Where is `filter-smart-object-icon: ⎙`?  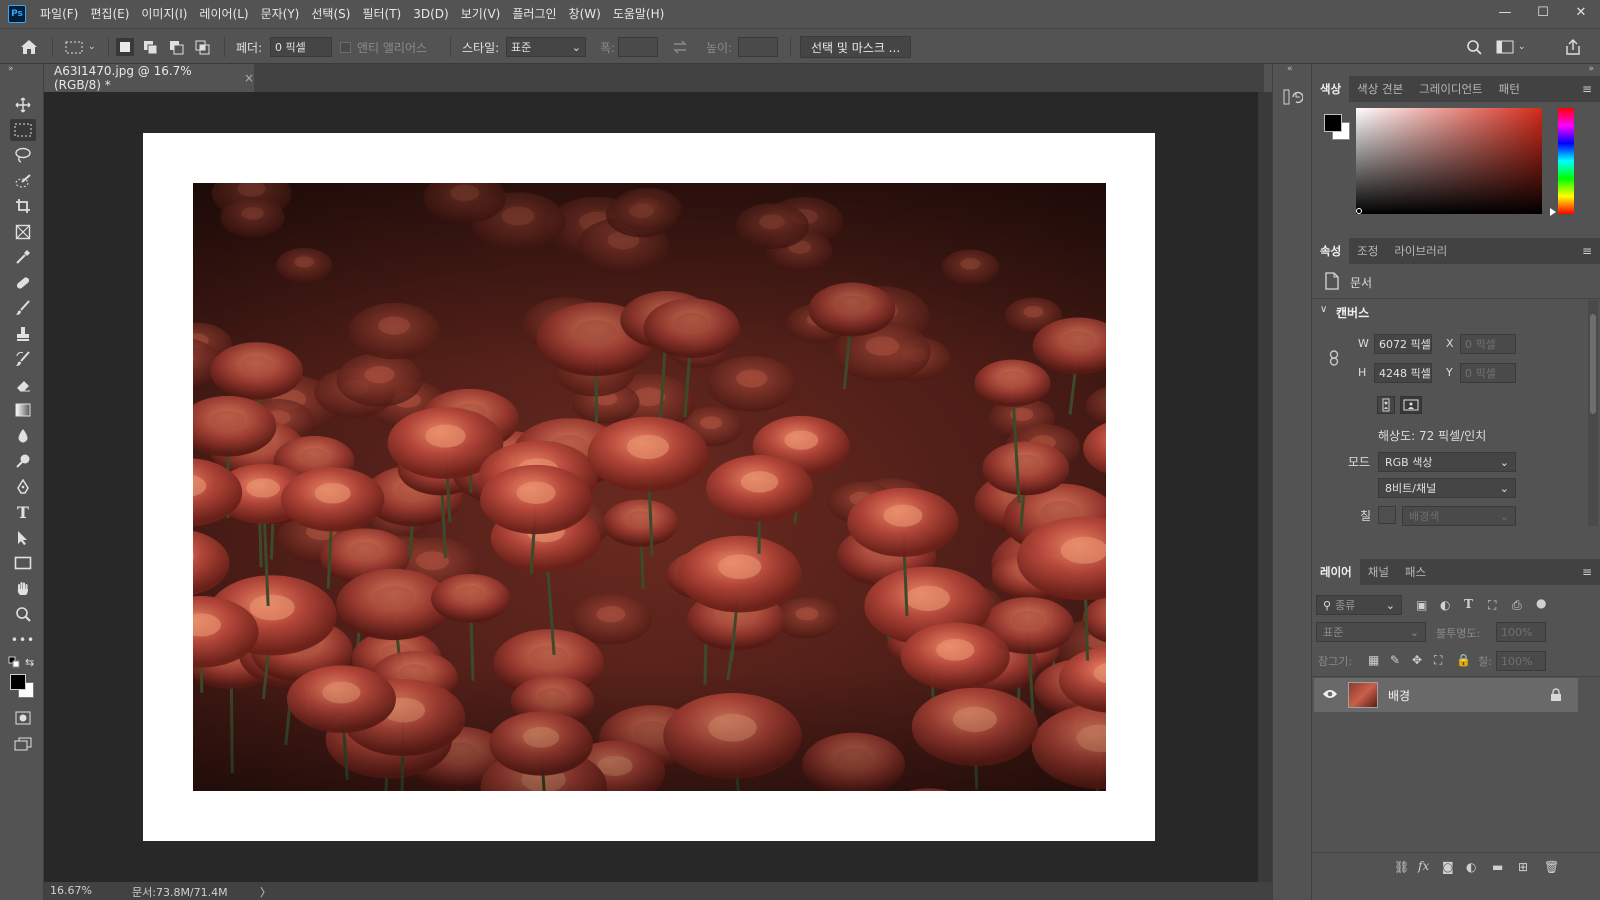 filter-smart-object-icon: ⎙ is located at coordinates (1517, 605).